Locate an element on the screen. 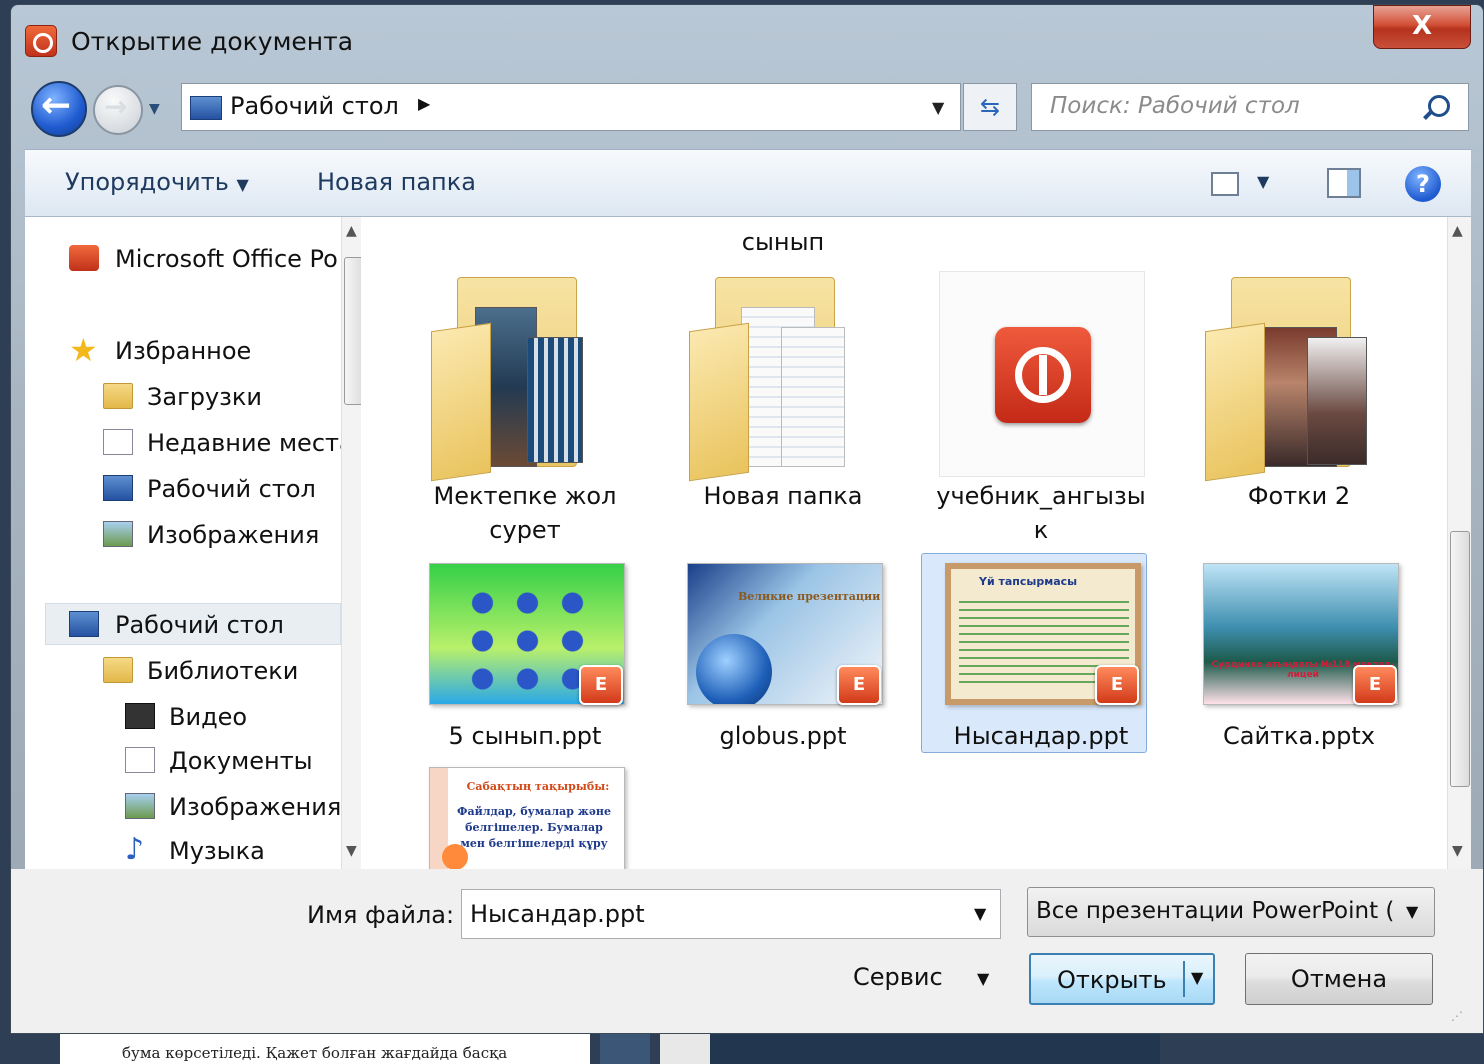  address-text: Рабочий стол is located at coordinates (314, 106).